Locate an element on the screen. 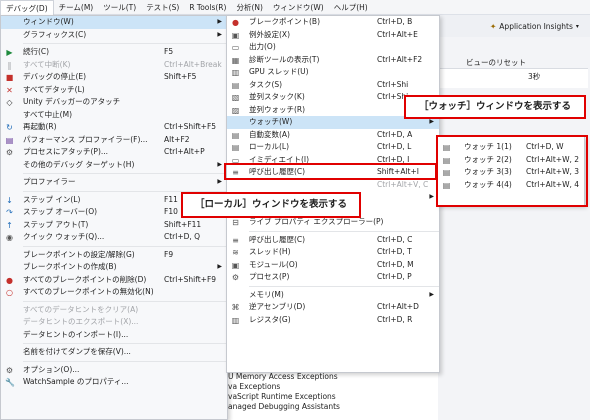 This screenshot has height=420, width=590. menu-item-5: ■ デバッグの停止(E) Shift+F5 is located at coordinates (114, 77).